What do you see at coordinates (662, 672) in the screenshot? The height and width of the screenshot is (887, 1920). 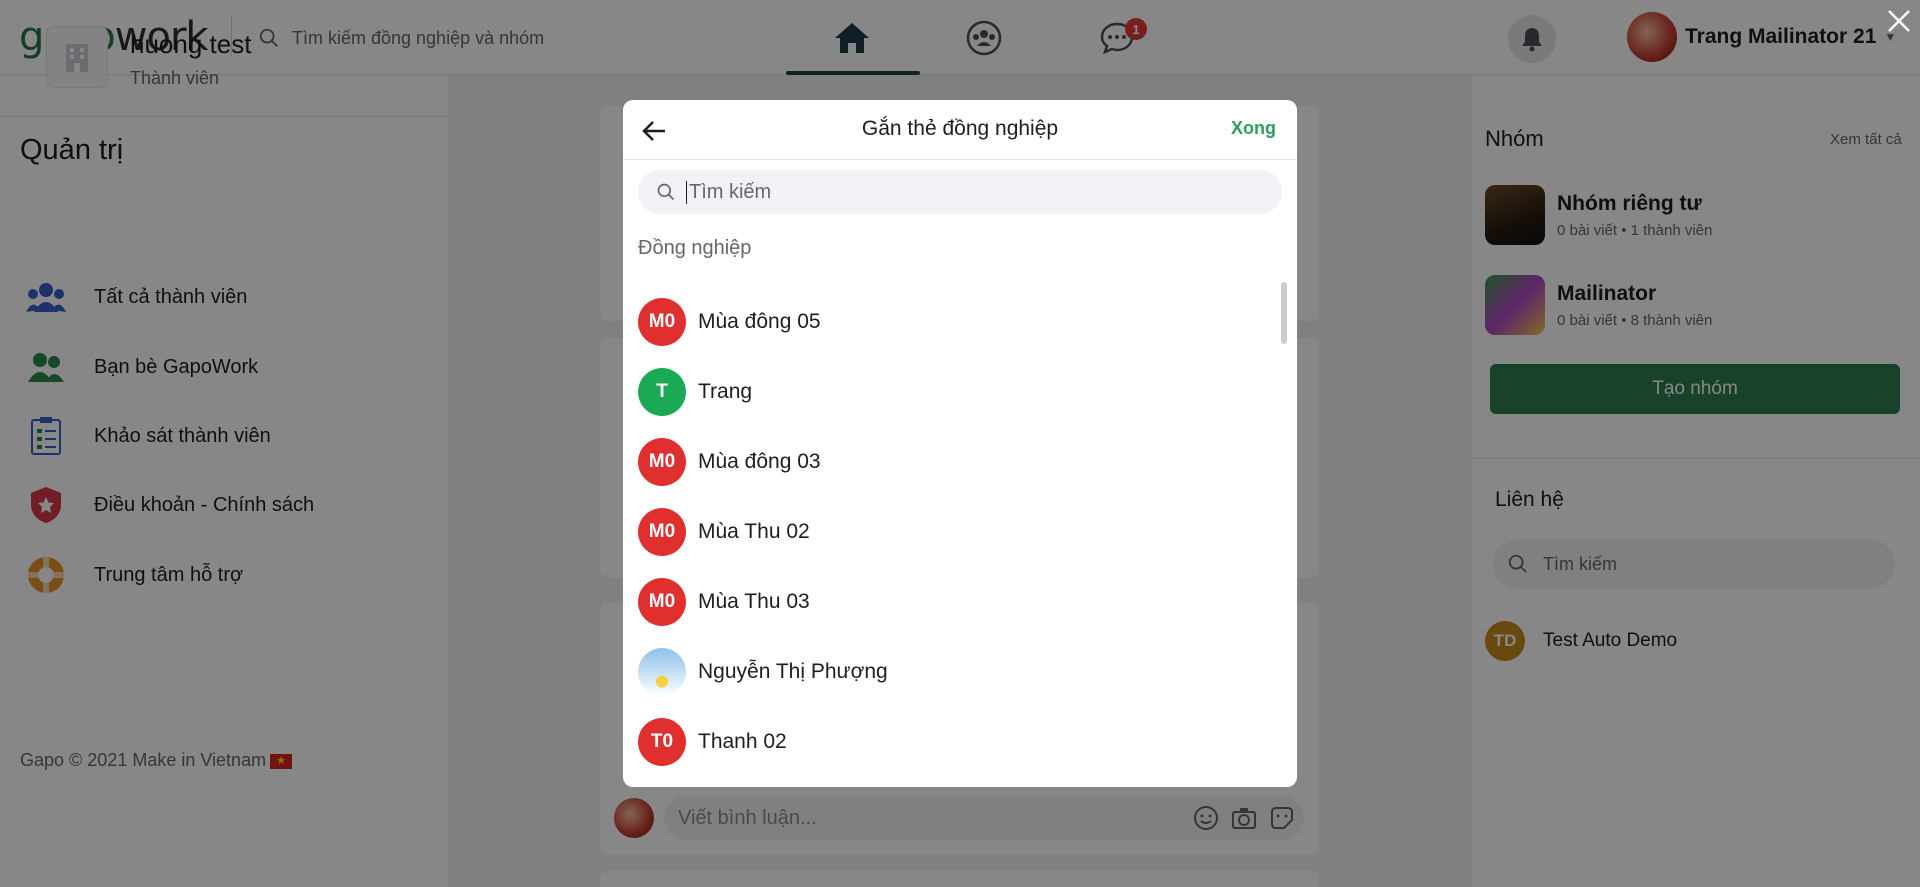 I see `avatar` at bounding box center [662, 672].